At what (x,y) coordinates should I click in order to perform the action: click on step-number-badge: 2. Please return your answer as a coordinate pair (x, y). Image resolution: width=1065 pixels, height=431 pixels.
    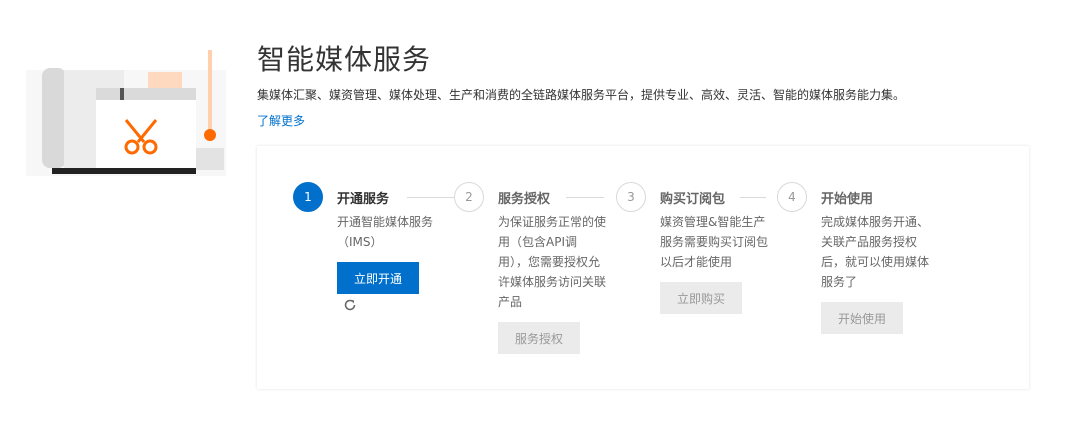
    Looking at the image, I should click on (469, 197).